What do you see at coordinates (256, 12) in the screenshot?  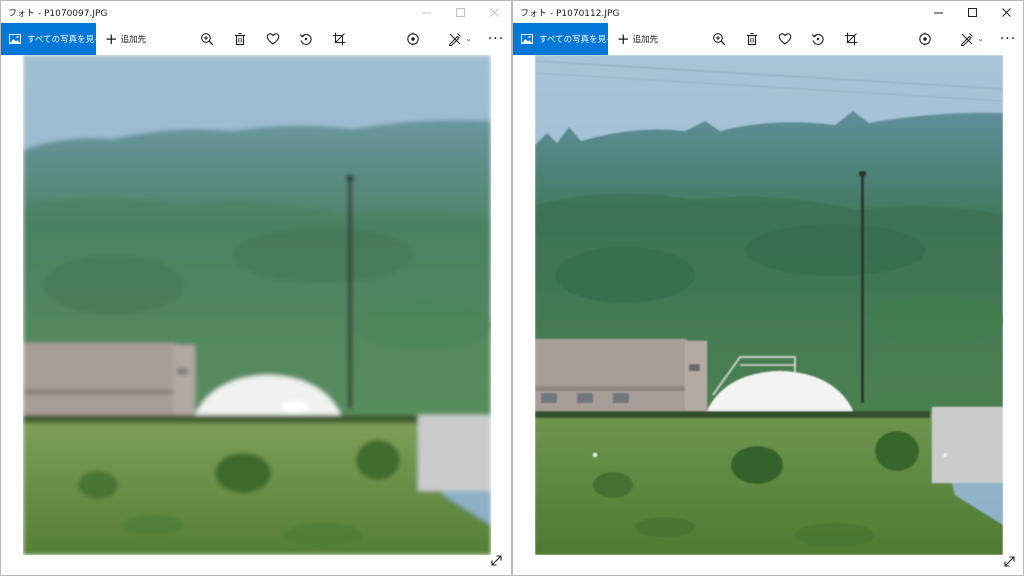 I see `title-bar: フォト - P1070097.JPG` at bounding box center [256, 12].